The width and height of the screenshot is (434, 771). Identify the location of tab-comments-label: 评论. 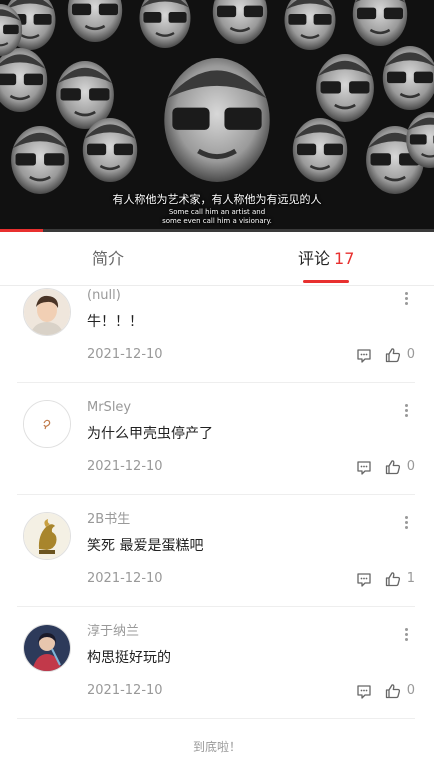
(314, 258).